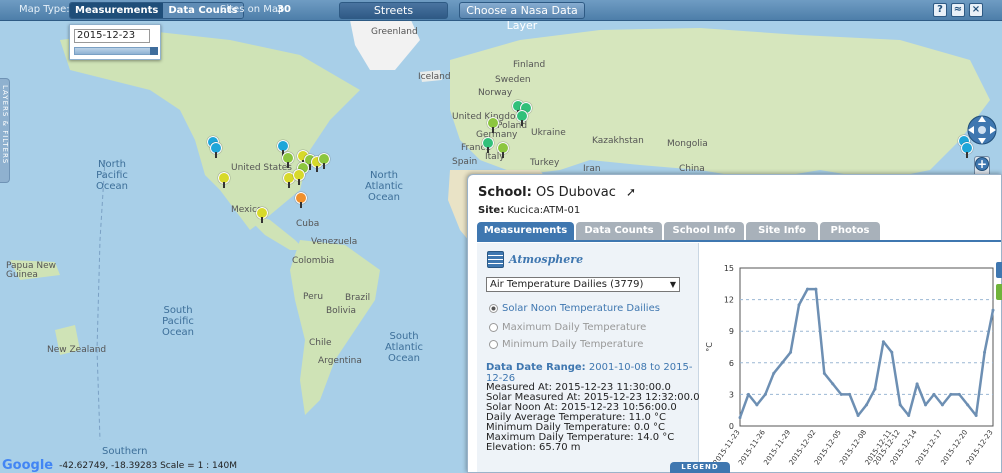  Describe the element at coordinates (116, 51) in the screenshot. I see `date-slider` at that location.